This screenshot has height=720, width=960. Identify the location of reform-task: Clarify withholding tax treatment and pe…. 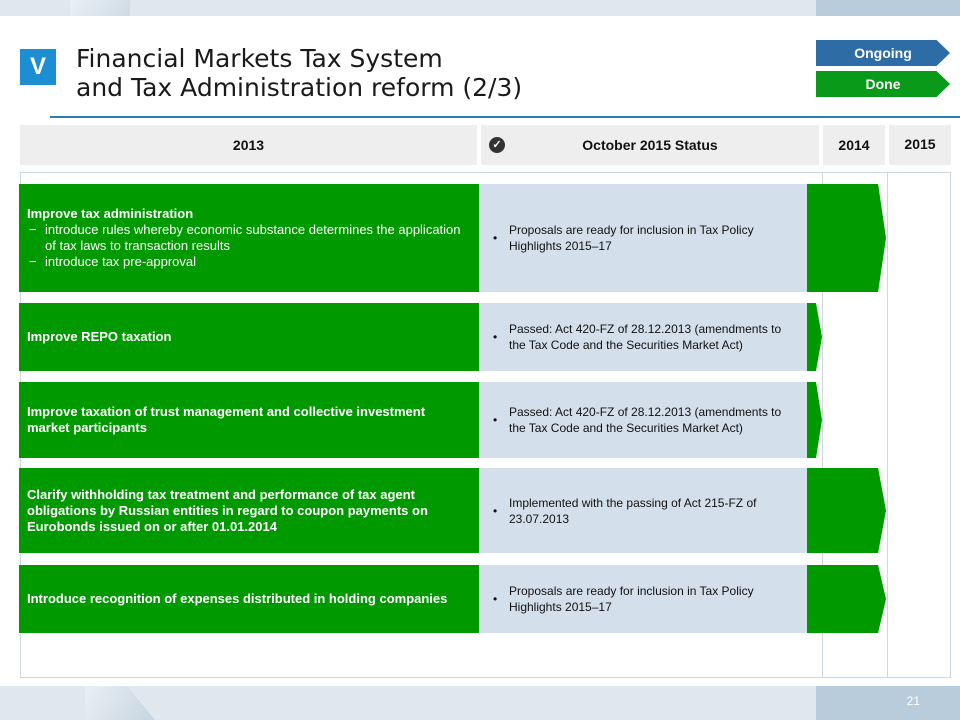
(249, 510).